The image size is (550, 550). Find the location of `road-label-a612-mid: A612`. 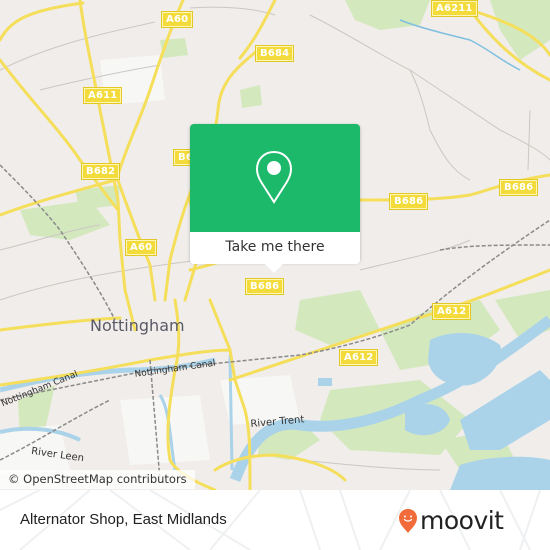

road-label-a612-mid: A612 is located at coordinates (358, 357).